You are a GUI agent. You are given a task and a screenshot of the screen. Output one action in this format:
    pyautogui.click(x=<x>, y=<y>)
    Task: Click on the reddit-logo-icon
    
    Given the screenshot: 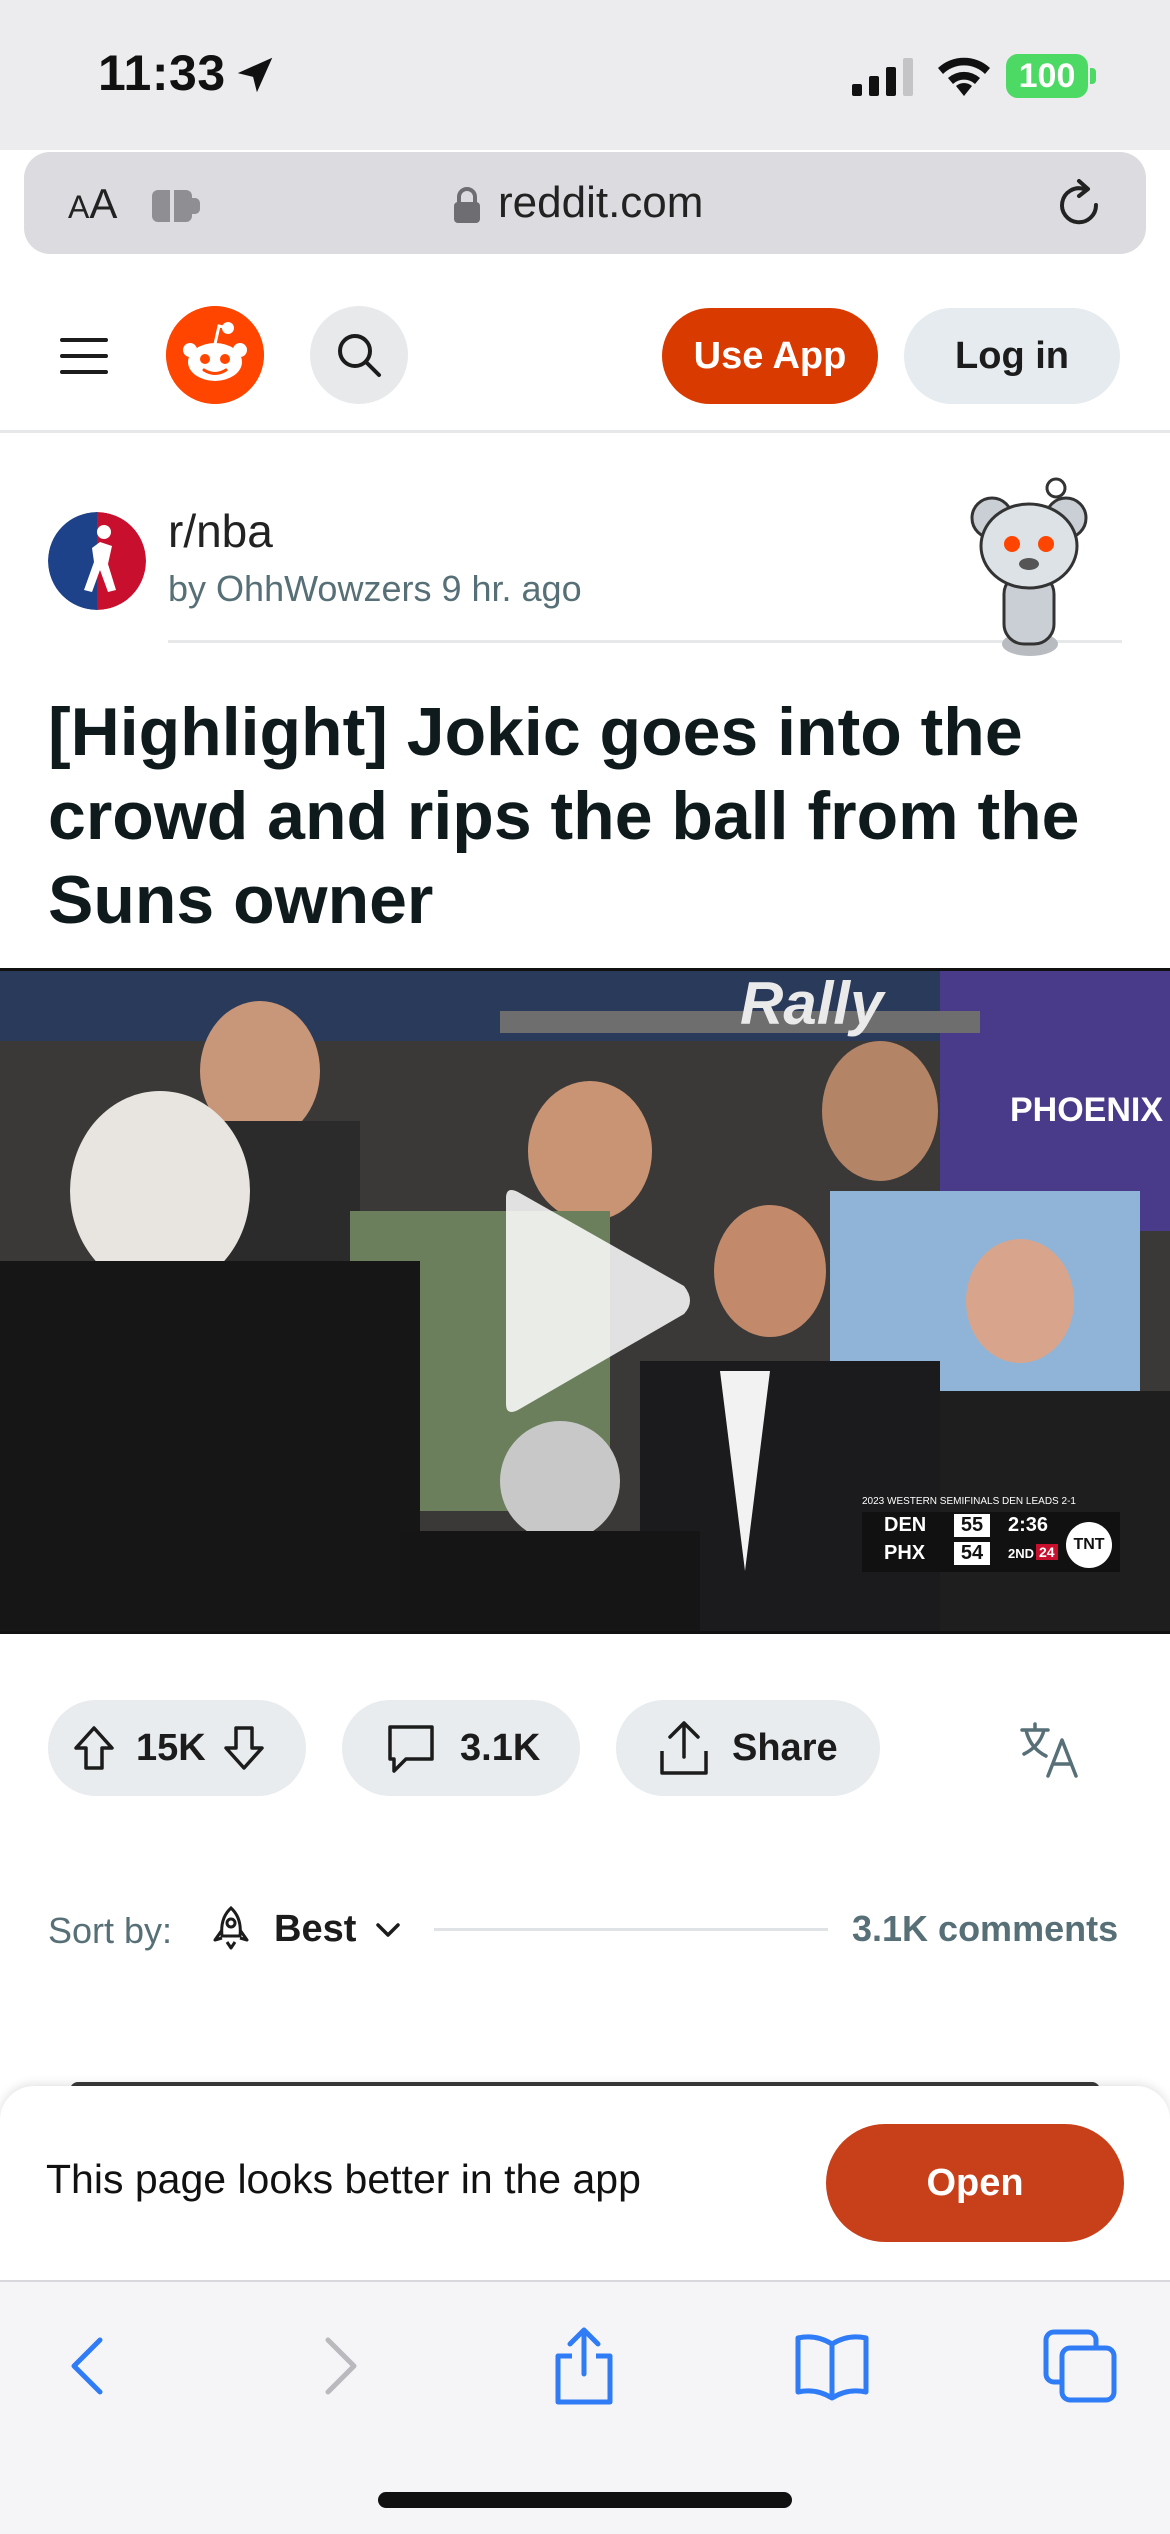 What is the action you would take?
    pyautogui.click(x=215, y=355)
    